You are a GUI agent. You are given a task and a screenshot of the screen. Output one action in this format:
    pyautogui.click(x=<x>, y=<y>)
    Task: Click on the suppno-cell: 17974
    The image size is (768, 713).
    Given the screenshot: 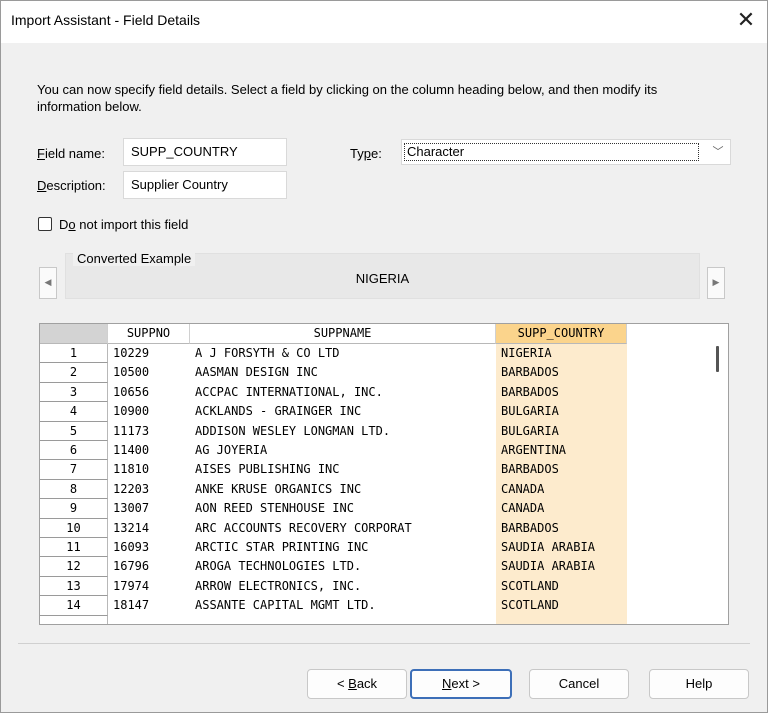 What is the action you would take?
    pyautogui.click(x=131, y=585)
    